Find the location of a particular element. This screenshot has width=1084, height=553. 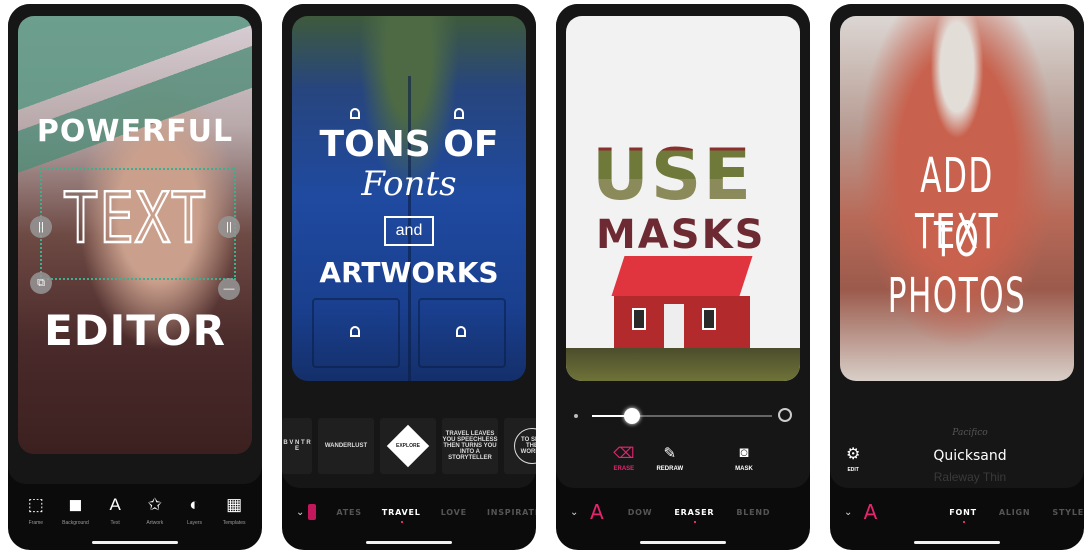

photo-canvas: ADD TEXT TO PHOTOS is located at coordinates (957, 198).